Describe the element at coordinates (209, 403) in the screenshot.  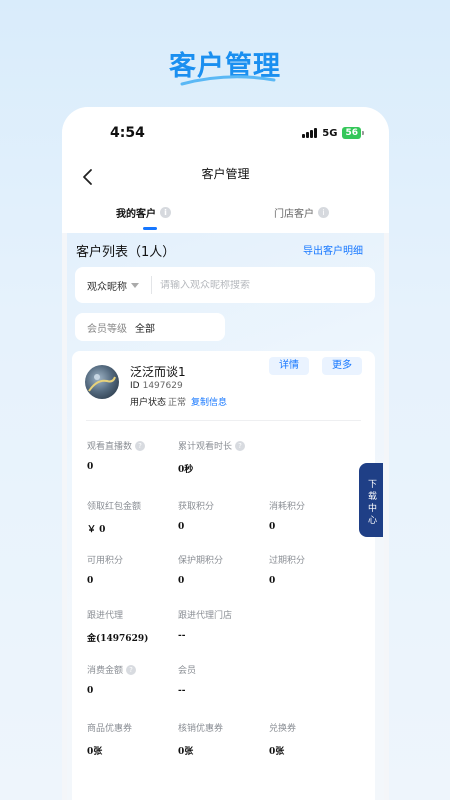
I see `copy-info-link: 复制信息` at that location.